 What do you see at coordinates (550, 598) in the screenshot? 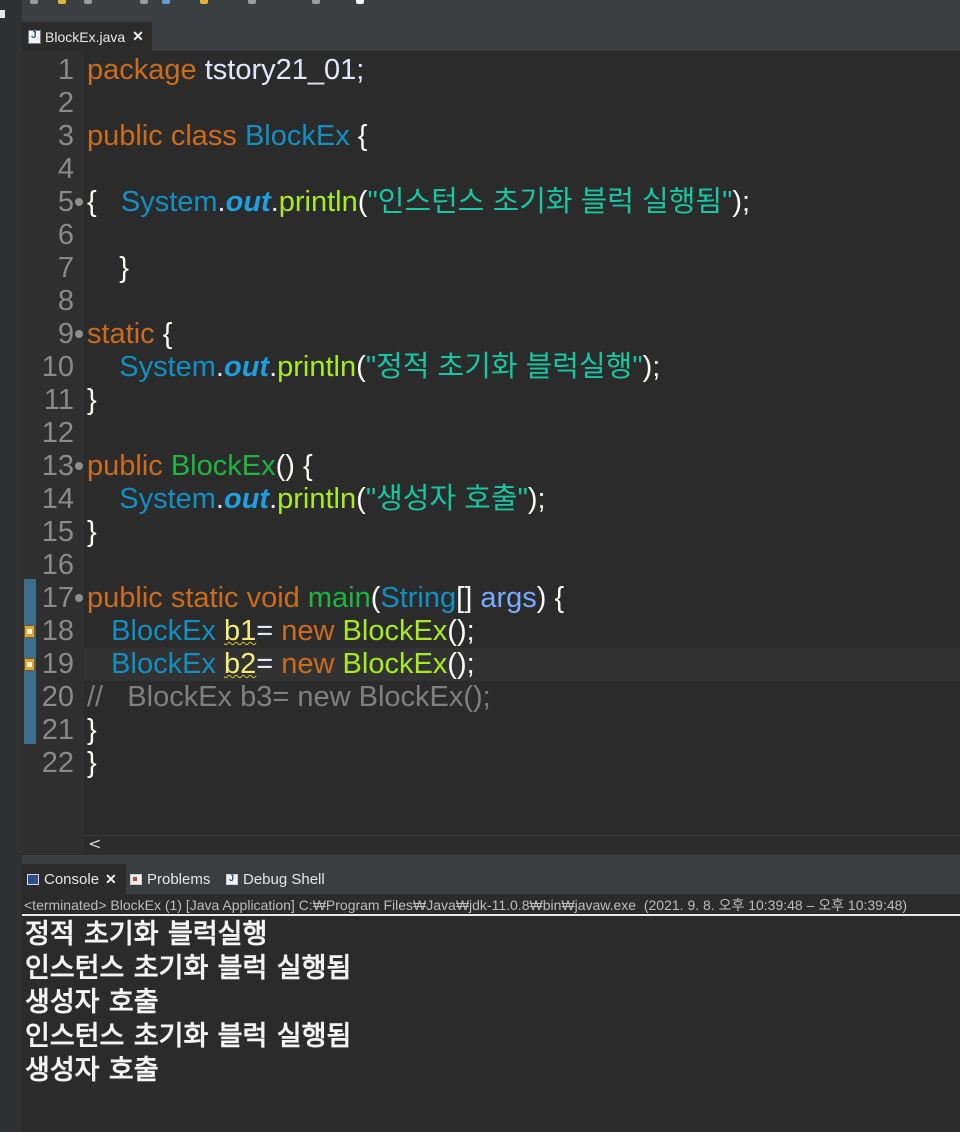
I see `brace: ) {` at bounding box center [550, 598].